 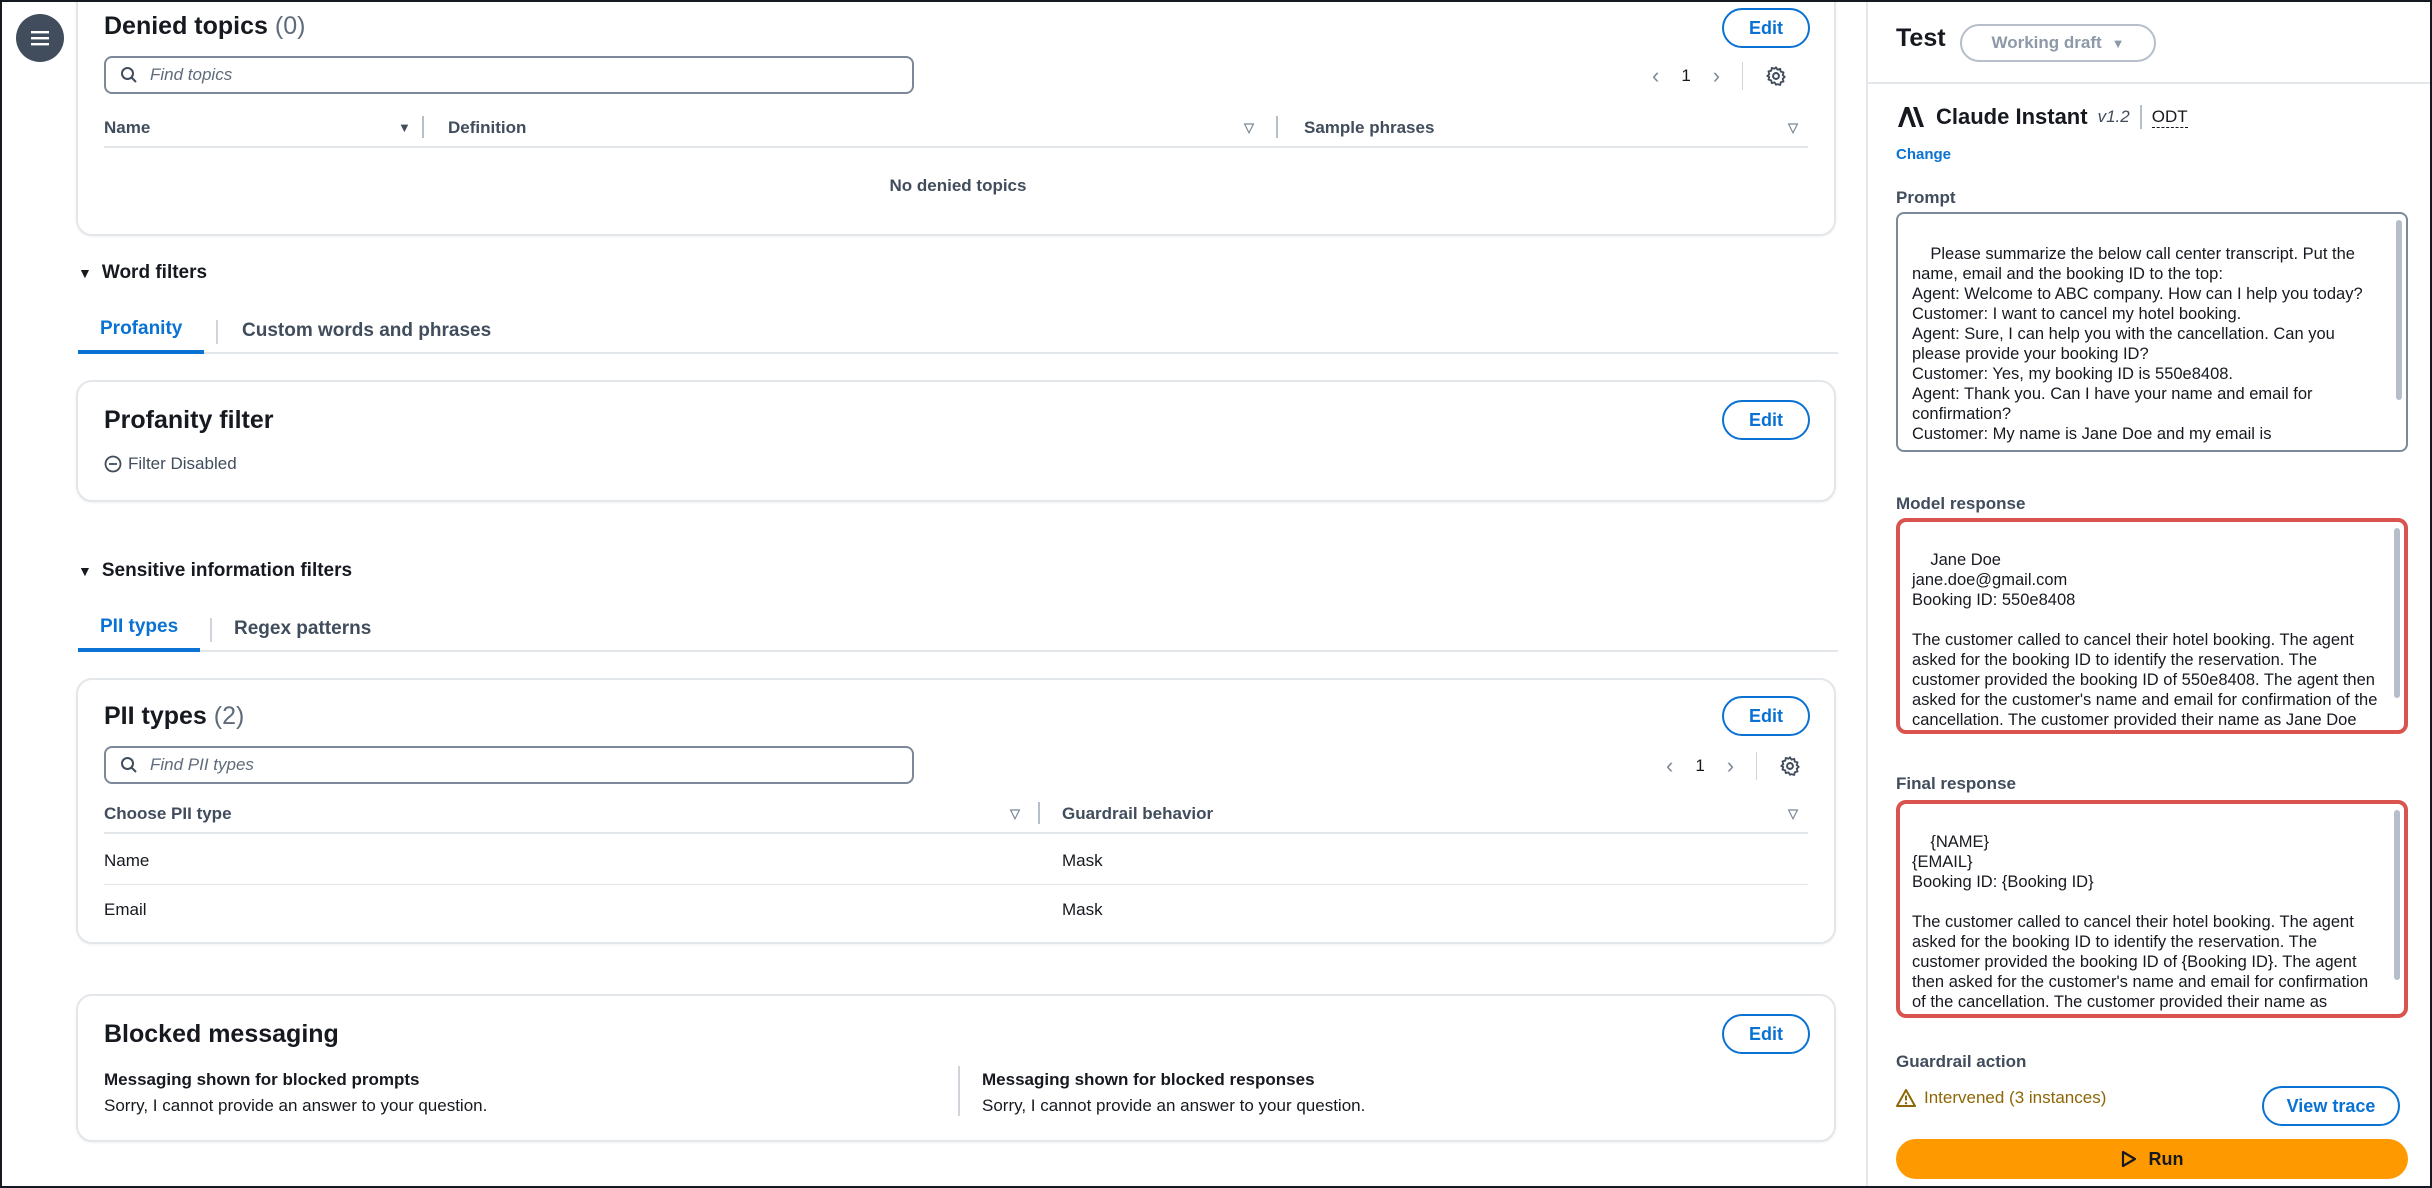 What do you see at coordinates (262, 1079) in the screenshot?
I see `blocked-prompts-label: Messaging shown for blocked prompts` at bounding box center [262, 1079].